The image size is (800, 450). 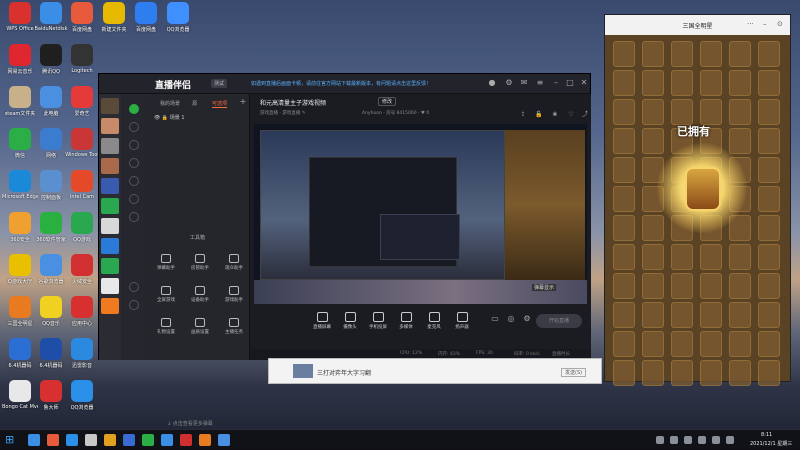 I want to click on menu-icon: ≡, so click(x=540, y=83).